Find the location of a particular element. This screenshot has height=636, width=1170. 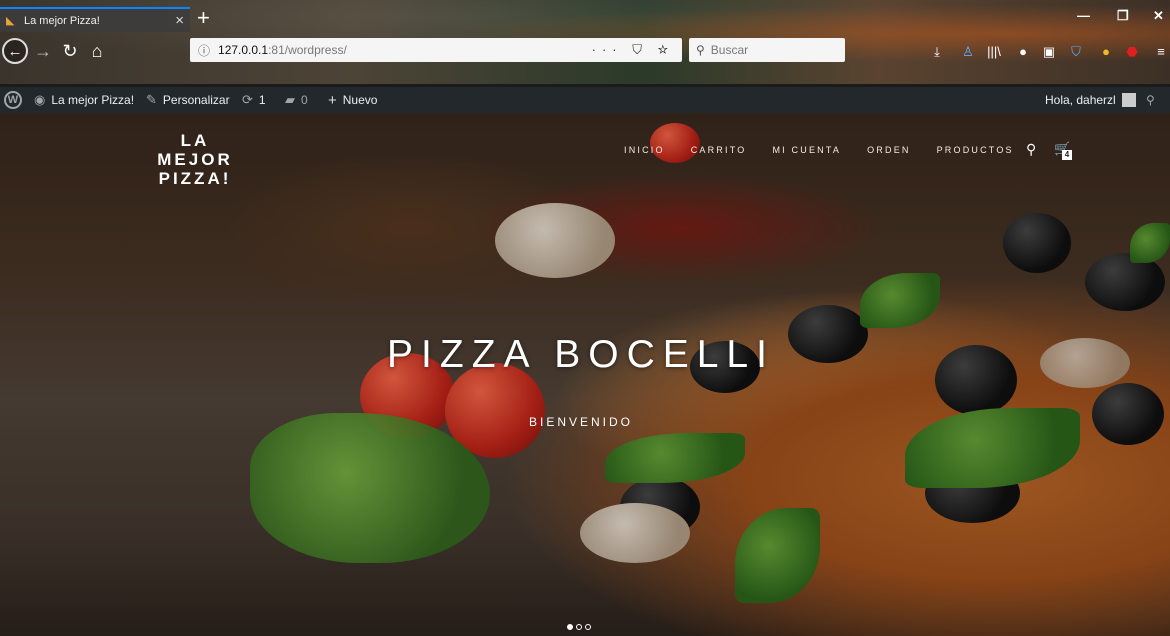

tab-close-icon: × is located at coordinates (179, 20).